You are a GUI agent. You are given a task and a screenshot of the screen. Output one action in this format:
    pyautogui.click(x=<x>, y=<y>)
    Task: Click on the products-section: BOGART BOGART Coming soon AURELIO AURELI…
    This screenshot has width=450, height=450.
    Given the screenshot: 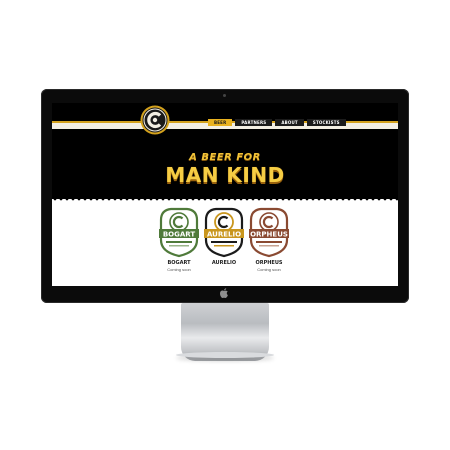 What is the action you would take?
    pyautogui.click(x=225, y=242)
    